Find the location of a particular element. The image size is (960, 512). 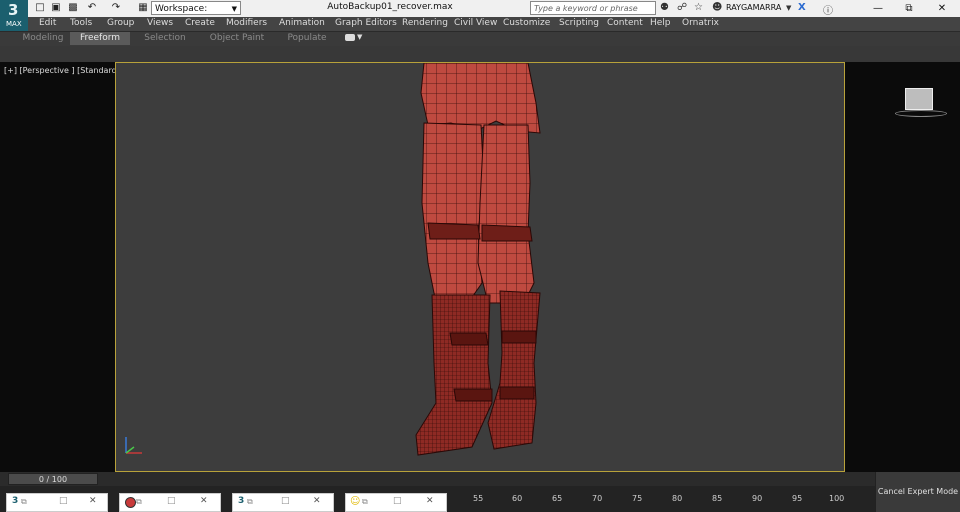

window-title: AutoBackup01_recover.max is located at coordinates (390, 7).